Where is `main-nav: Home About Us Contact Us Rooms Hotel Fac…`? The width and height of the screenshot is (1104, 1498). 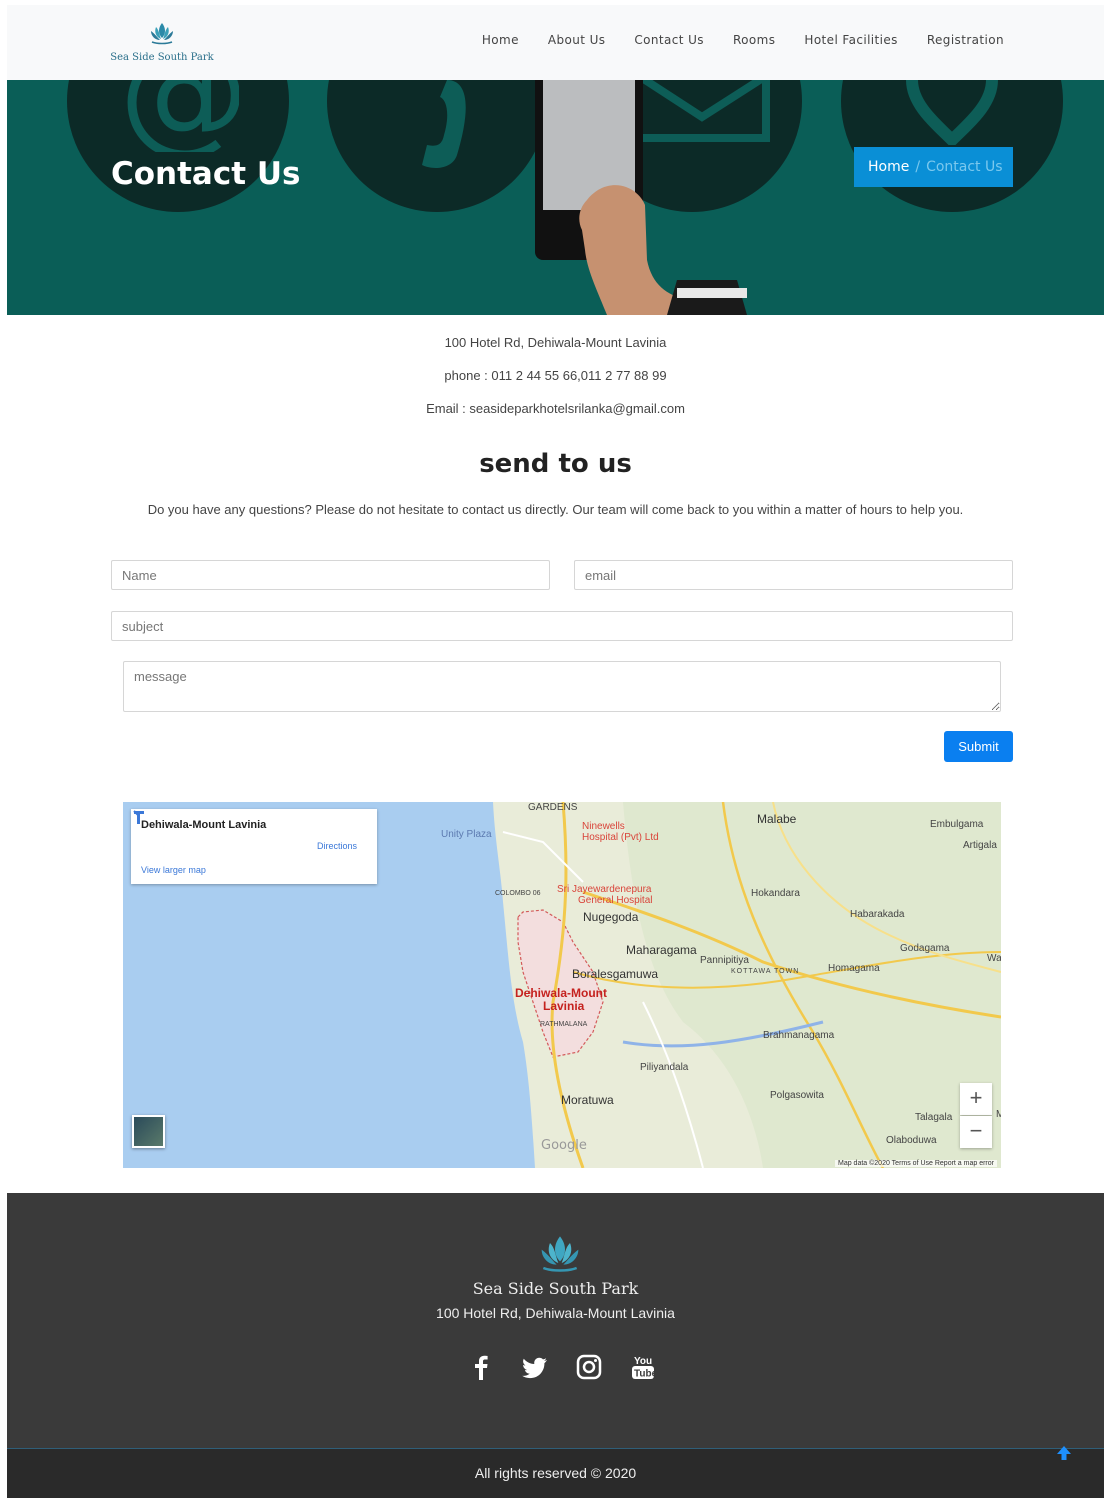
main-nav: Home About Us Contact Us Rooms Hotel Fac… is located at coordinates (743, 40).